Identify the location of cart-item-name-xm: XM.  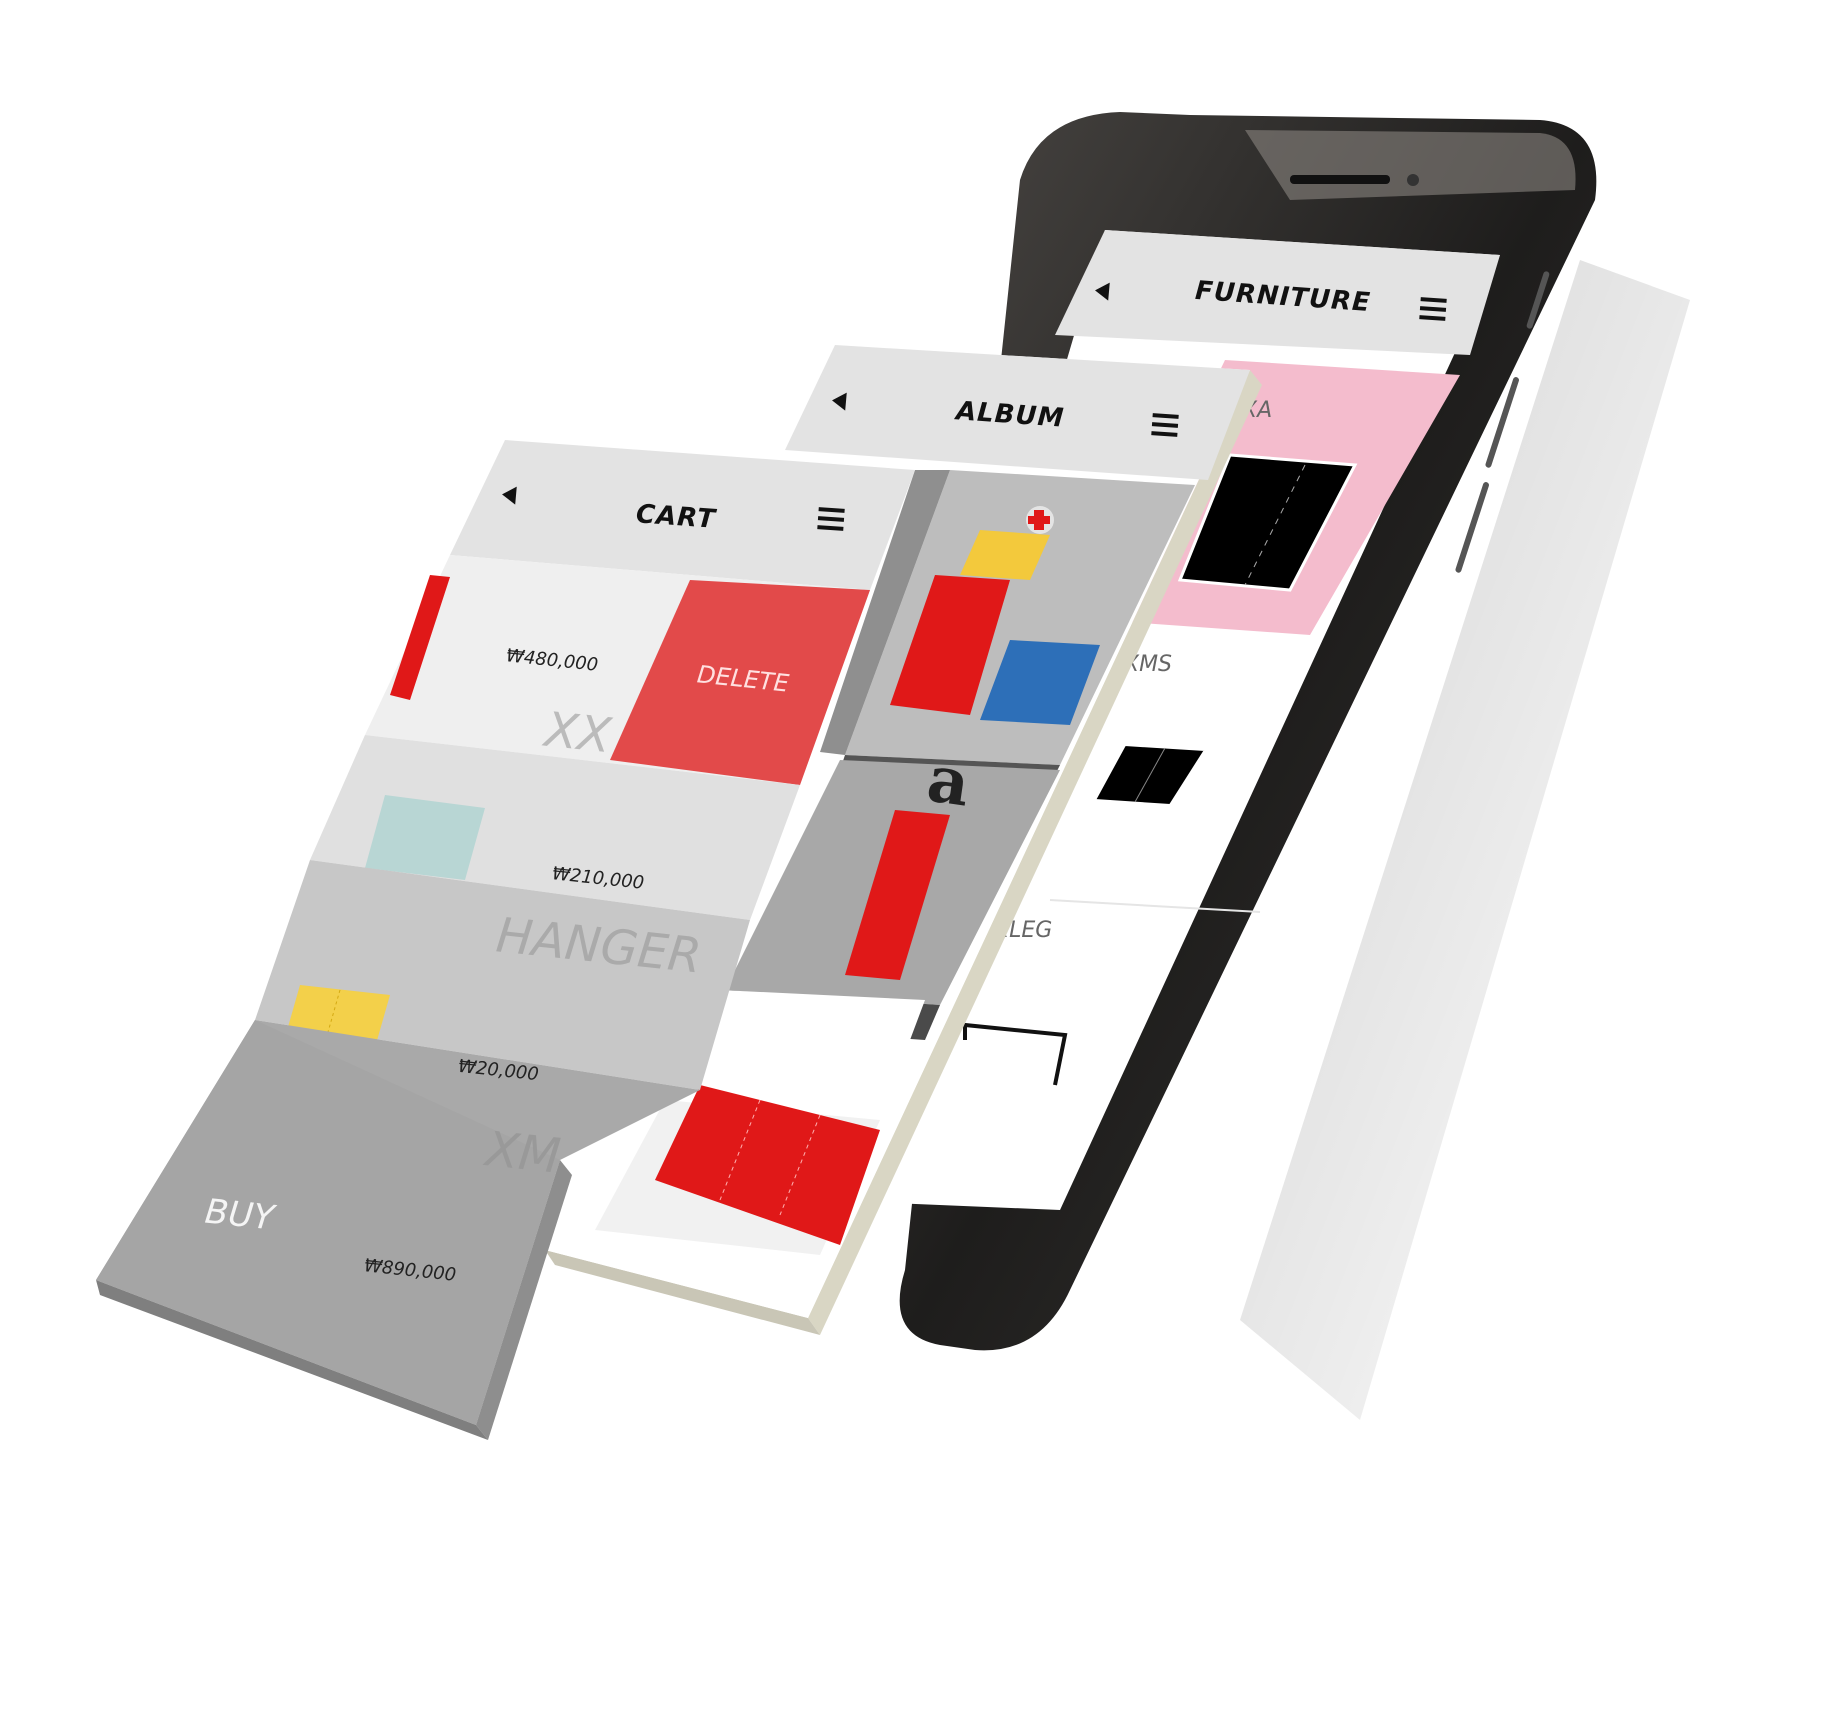
(523, 1153).